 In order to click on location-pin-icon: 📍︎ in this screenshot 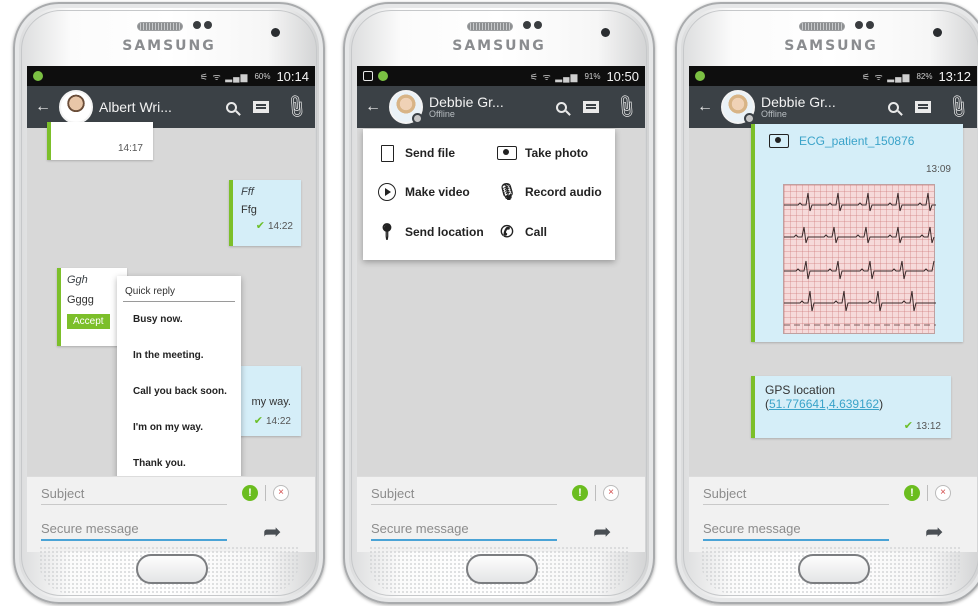, I will do `click(387, 232)`.